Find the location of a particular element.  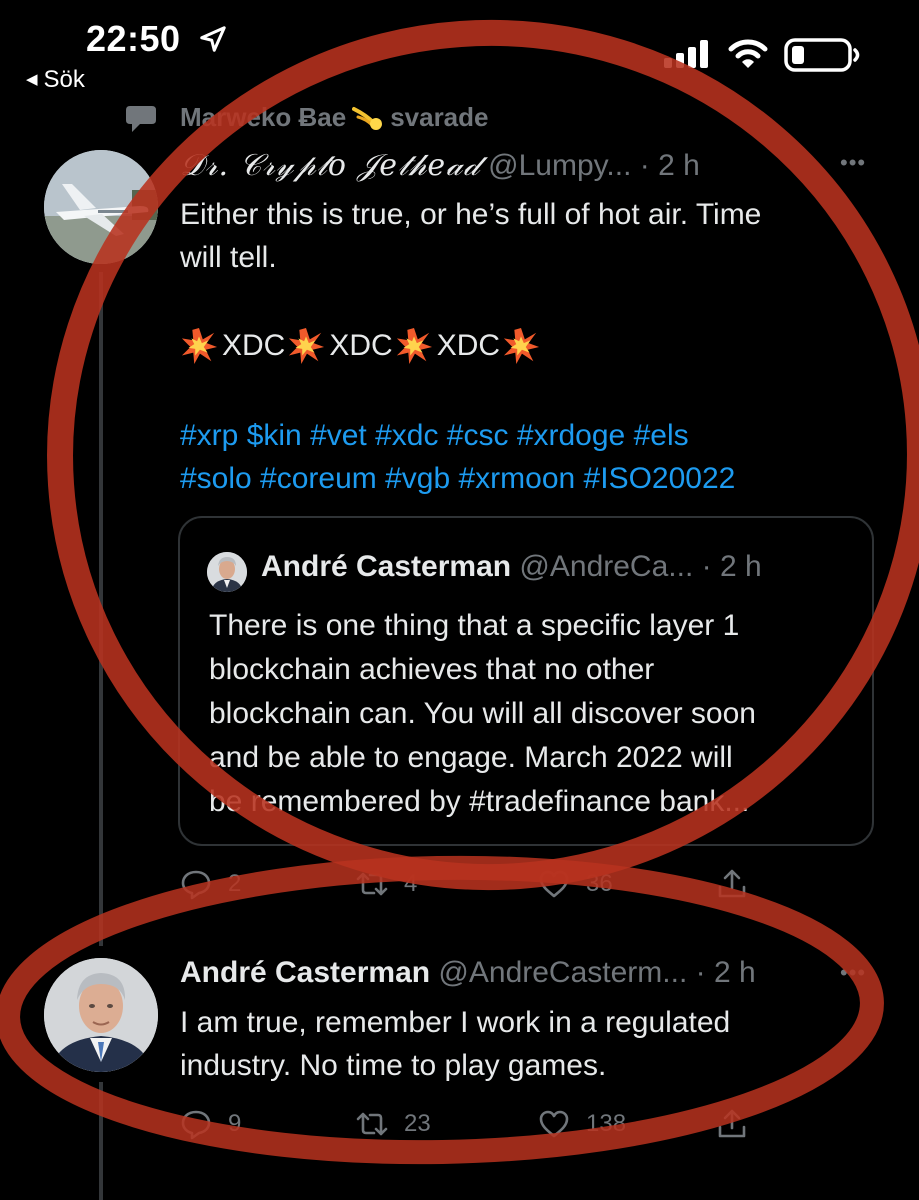

quote-header: André Casterman @AndreCa... · 2 h is located at coordinates (511, 567).